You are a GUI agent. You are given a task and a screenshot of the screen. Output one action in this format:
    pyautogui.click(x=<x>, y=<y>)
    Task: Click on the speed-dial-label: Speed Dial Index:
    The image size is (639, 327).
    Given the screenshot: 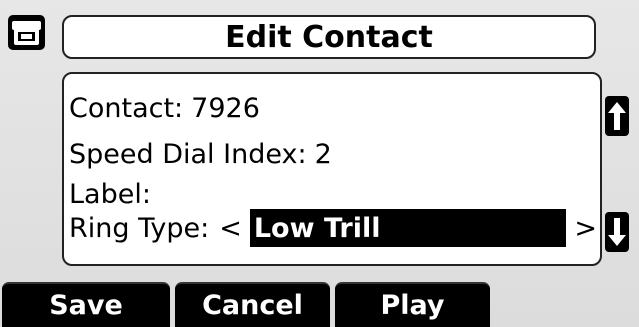 What is the action you would take?
    pyautogui.click(x=188, y=154)
    